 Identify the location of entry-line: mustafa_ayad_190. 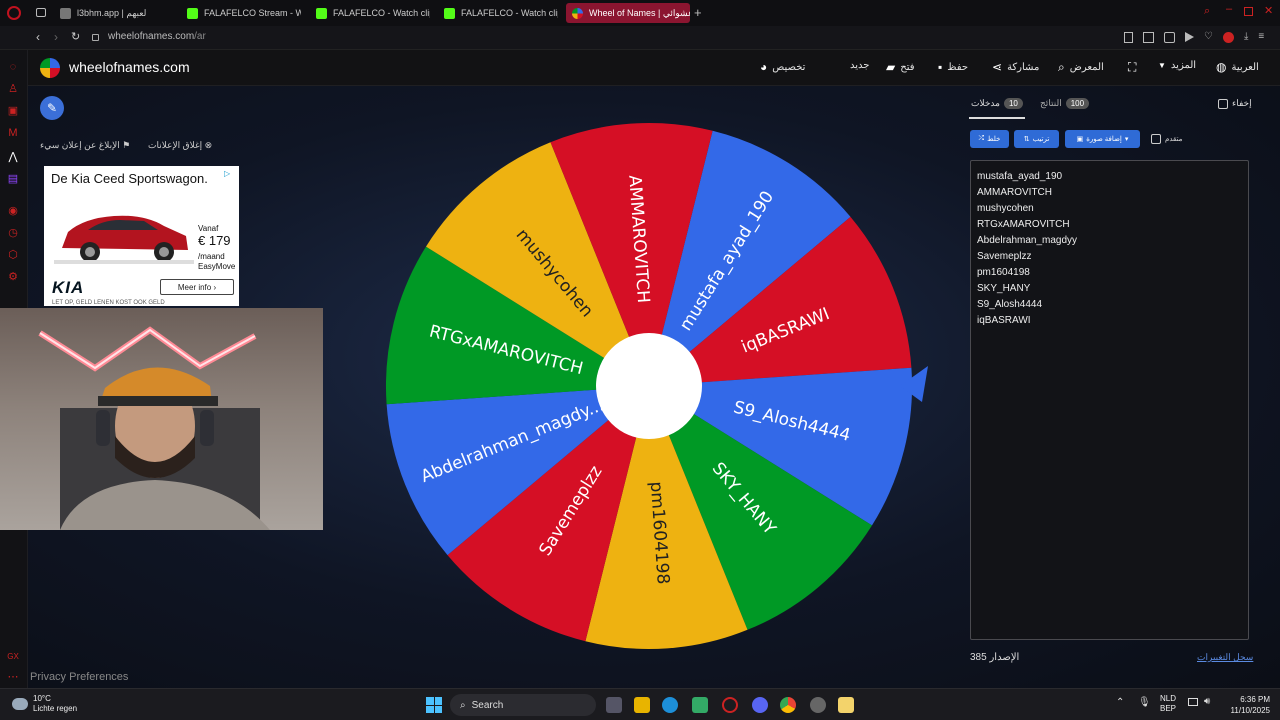
(1020, 176).